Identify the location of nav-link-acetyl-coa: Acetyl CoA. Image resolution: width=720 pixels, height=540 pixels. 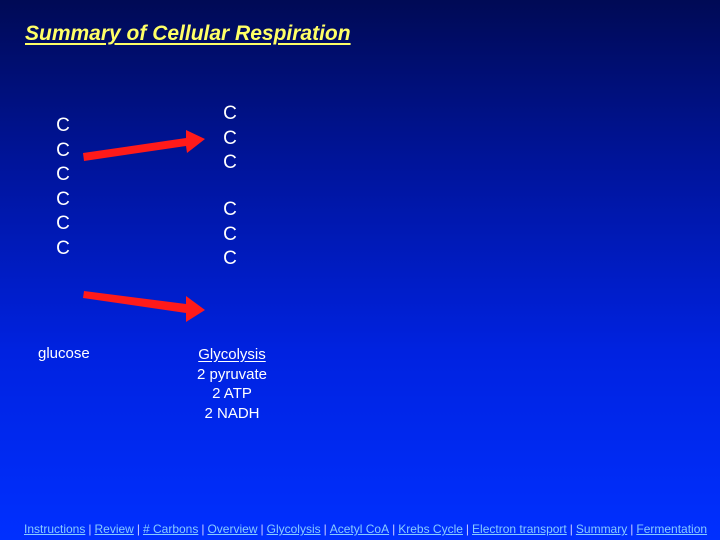
(359, 529).